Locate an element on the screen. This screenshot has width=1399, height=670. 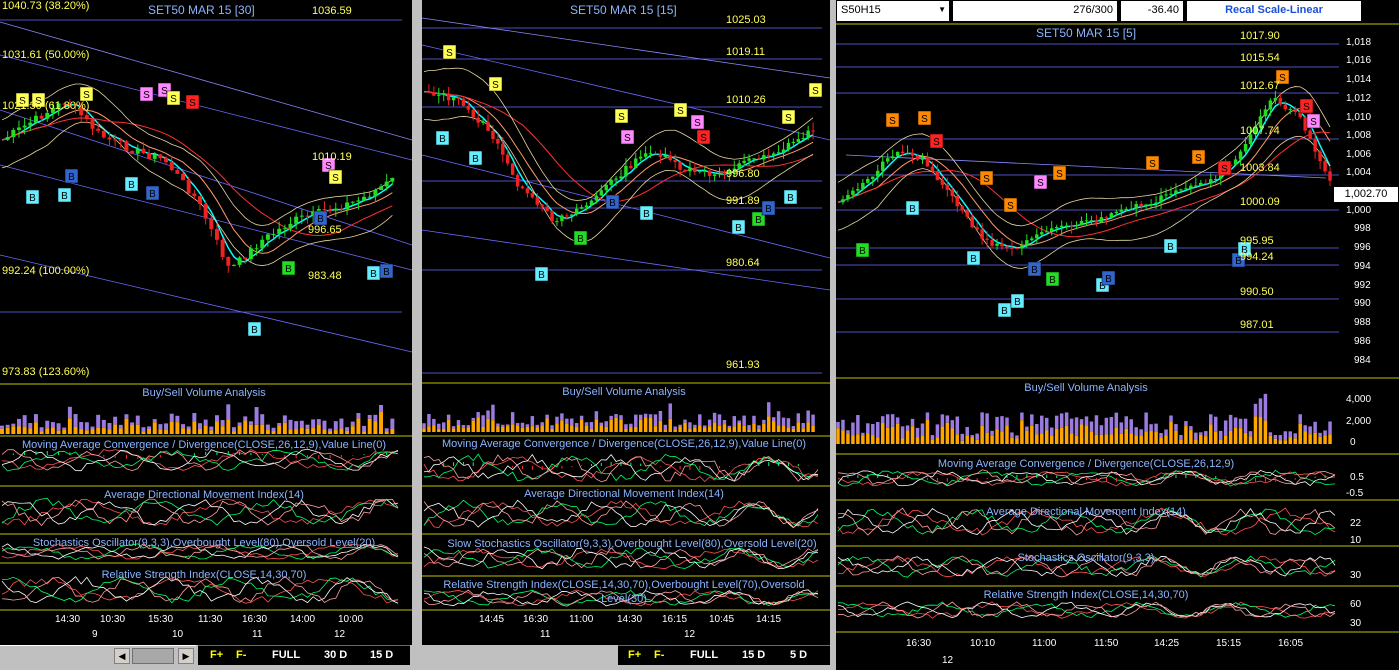
stoch-axis-tick: 30 is located at coordinates (1356, 575).